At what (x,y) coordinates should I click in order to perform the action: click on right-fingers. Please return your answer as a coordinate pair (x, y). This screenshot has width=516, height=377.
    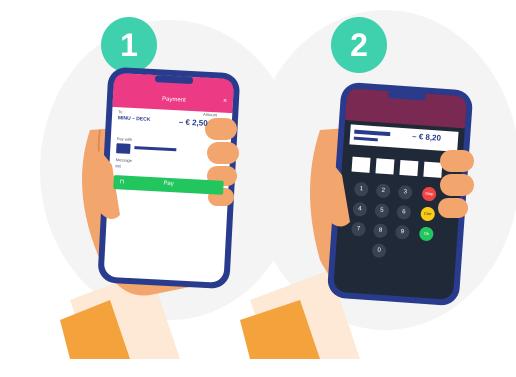
    Looking at the image, I should click on (456, 184).